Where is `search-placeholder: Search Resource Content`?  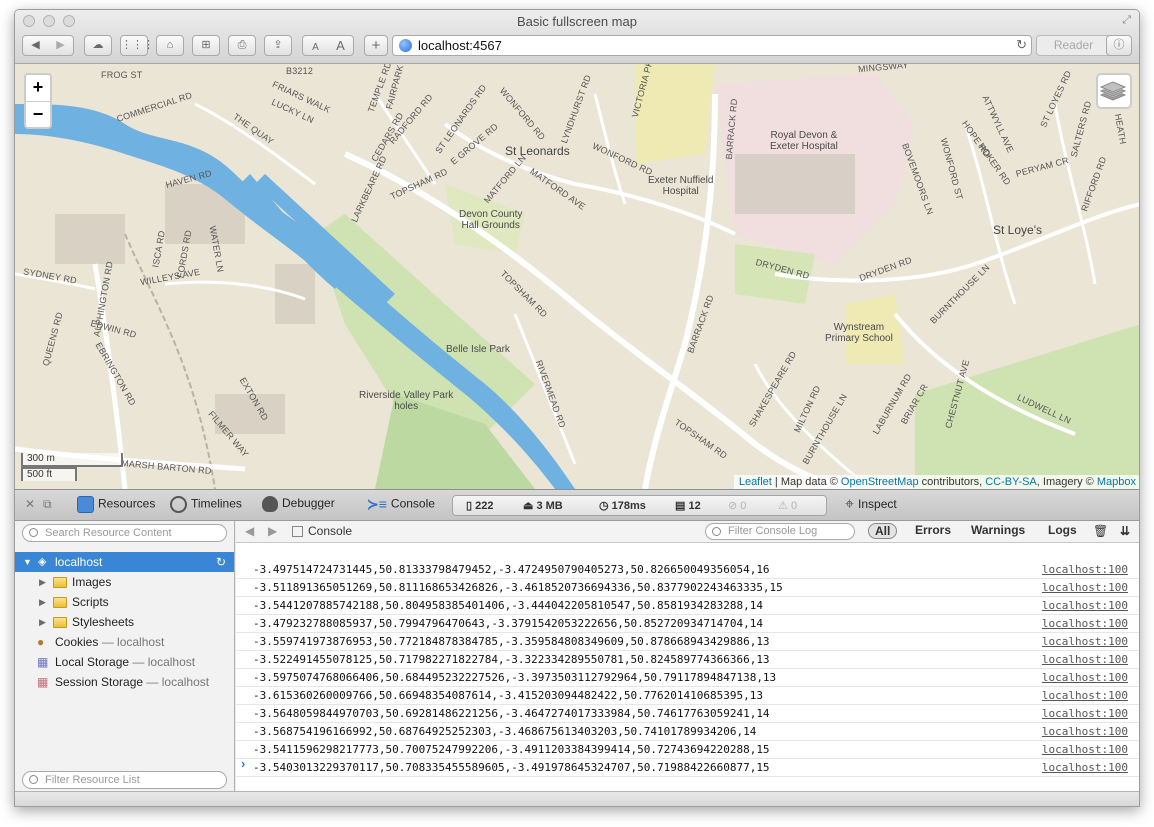 search-placeholder: Search Resource Content is located at coordinates (108, 533).